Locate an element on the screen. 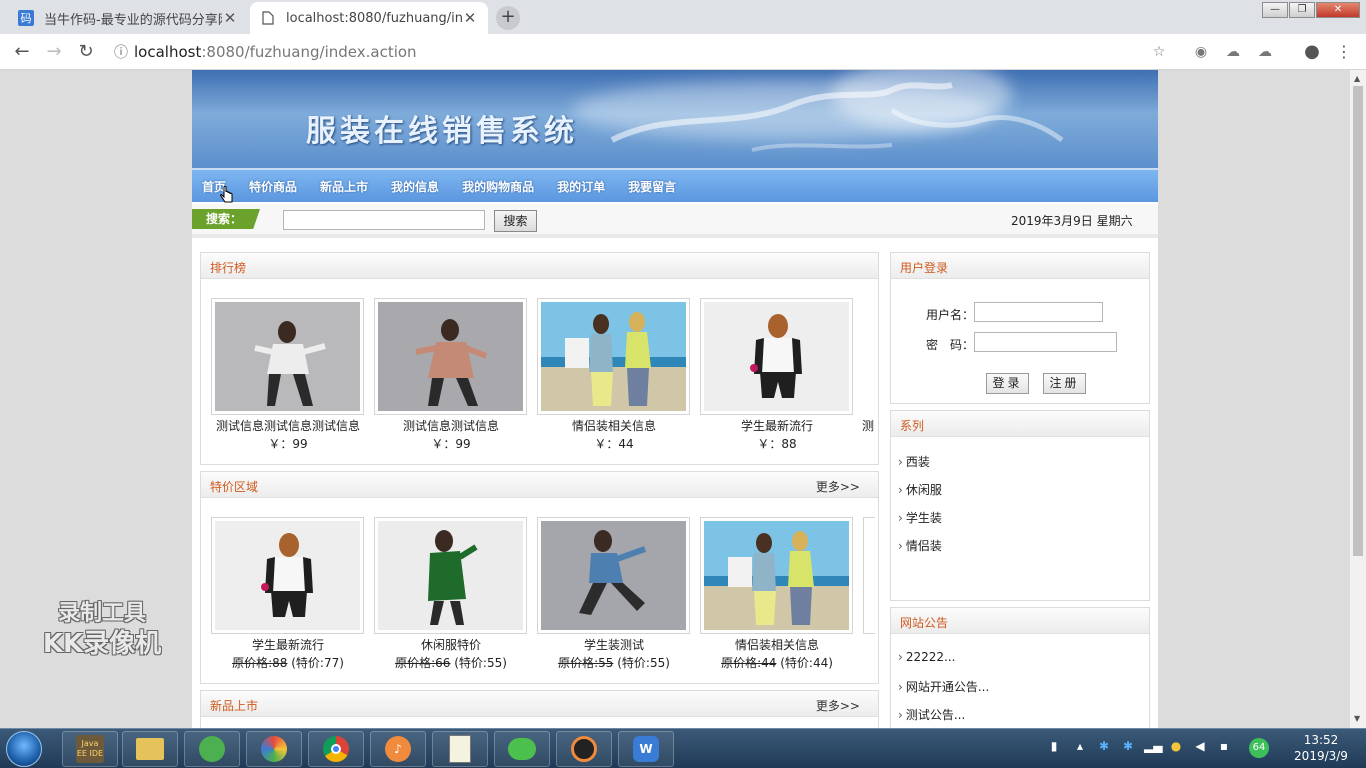  tray-app-icon: ● is located at coordinates (1176, 748).